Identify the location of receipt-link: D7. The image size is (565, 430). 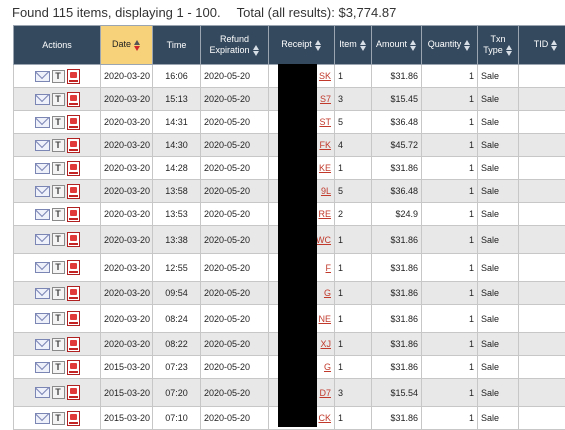
(325, 393).